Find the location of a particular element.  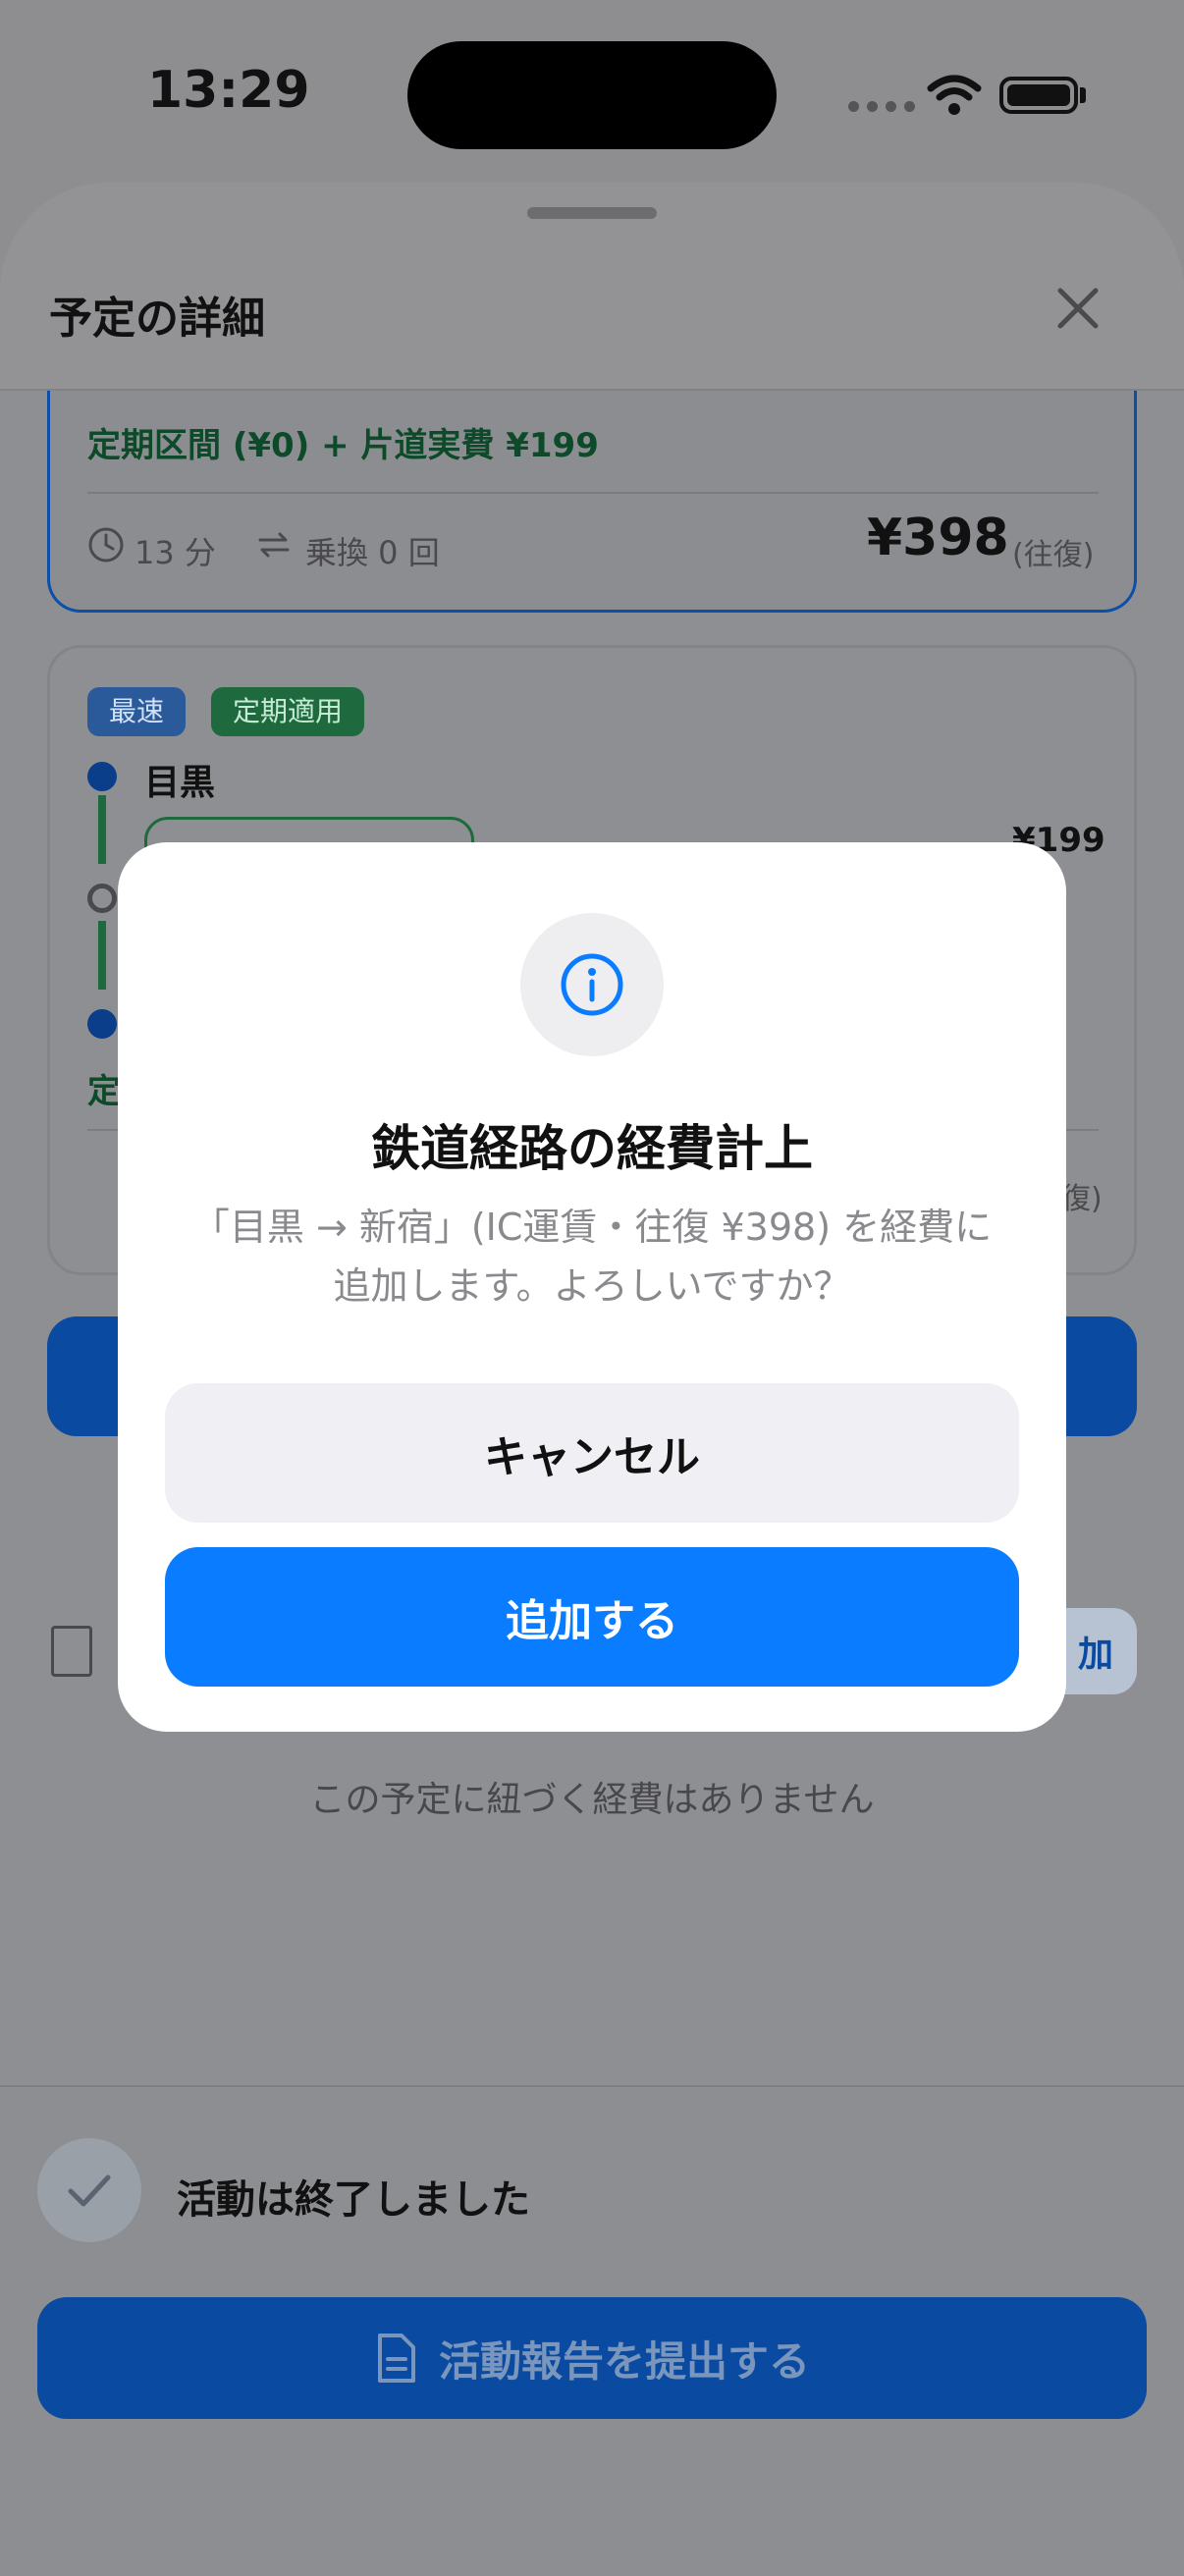

station-origin: 目黒 is located at coordinates (180, 783).